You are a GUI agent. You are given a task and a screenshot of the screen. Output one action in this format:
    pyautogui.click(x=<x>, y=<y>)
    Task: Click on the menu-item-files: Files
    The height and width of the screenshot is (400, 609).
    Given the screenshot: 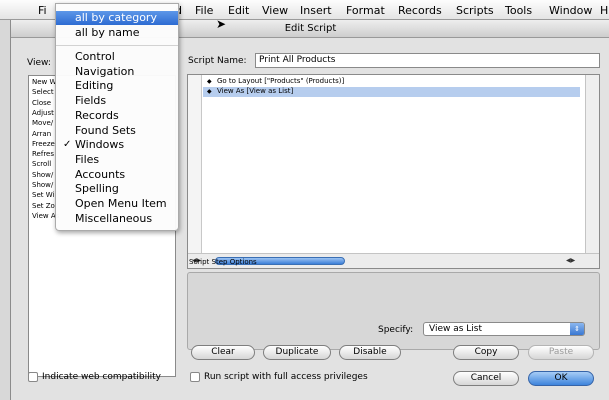 What is the action you would take?
    pyautogui.click(x=117, y=160)
    